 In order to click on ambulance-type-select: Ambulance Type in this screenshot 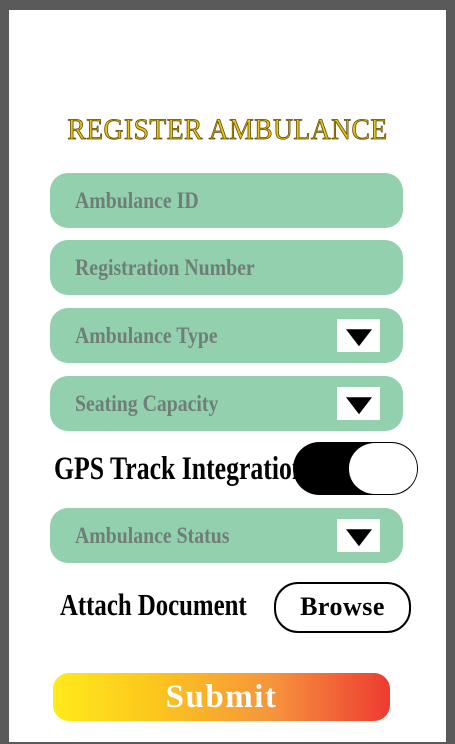, I will do `click(226, 335)`.